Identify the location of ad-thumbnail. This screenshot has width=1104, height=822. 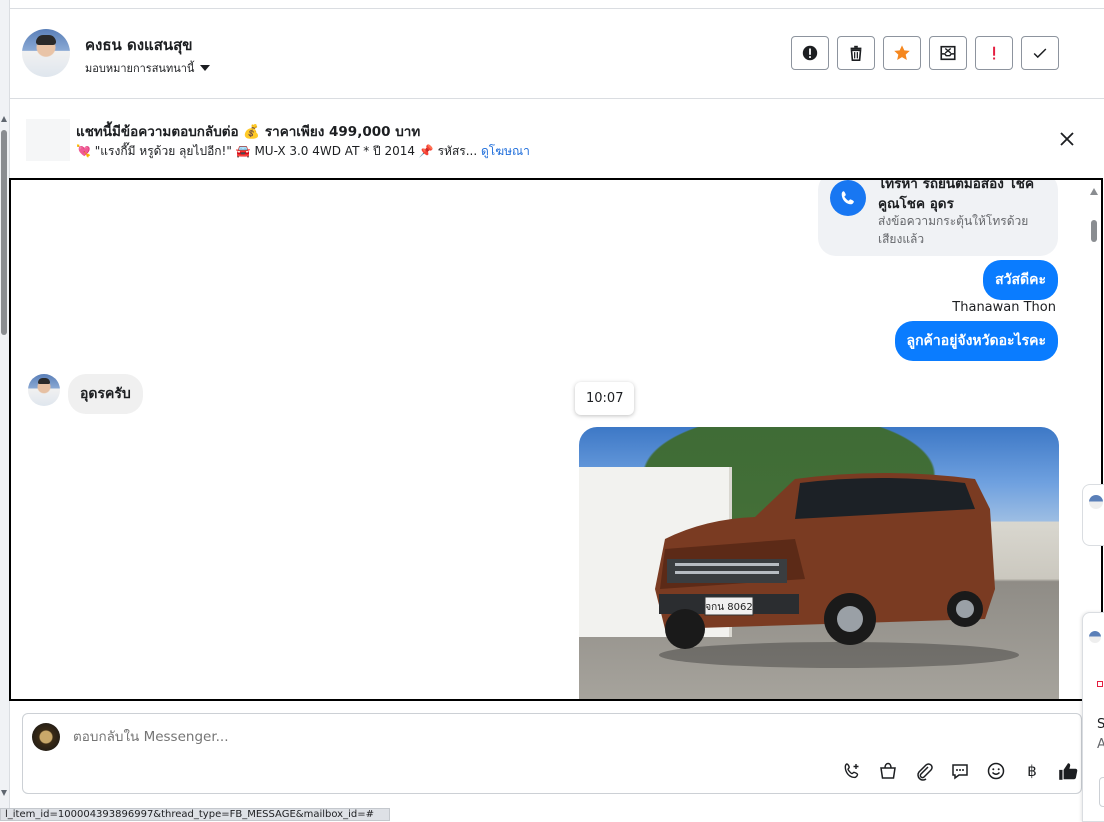
(48, 140).